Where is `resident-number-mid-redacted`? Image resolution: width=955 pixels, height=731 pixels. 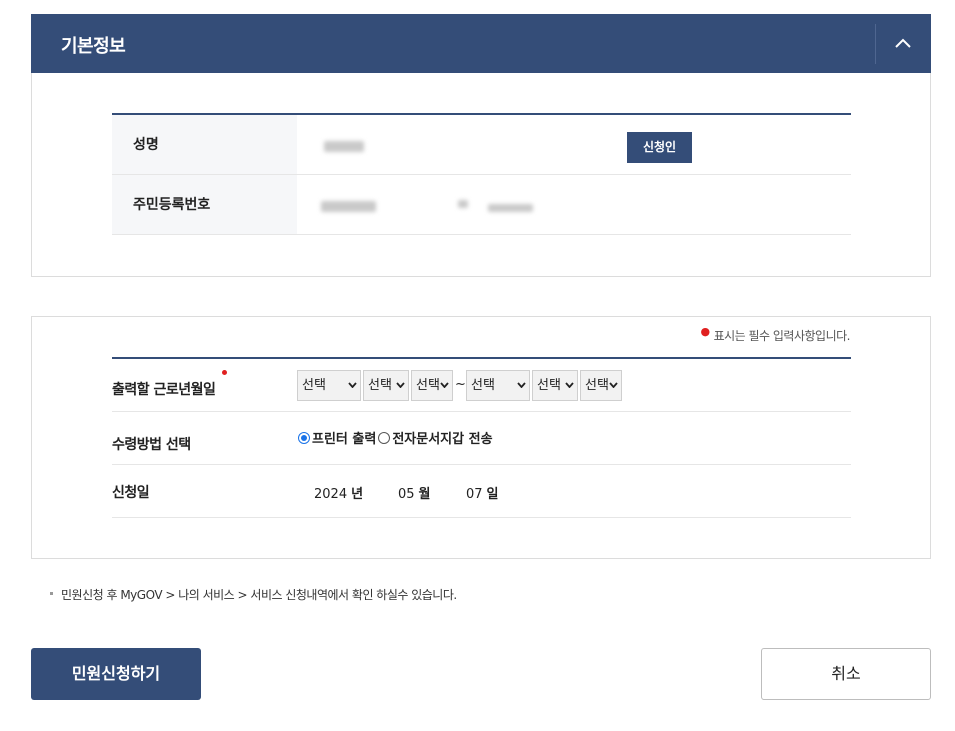 resident-number-mid-redacted is located at coordinates (463, 204).